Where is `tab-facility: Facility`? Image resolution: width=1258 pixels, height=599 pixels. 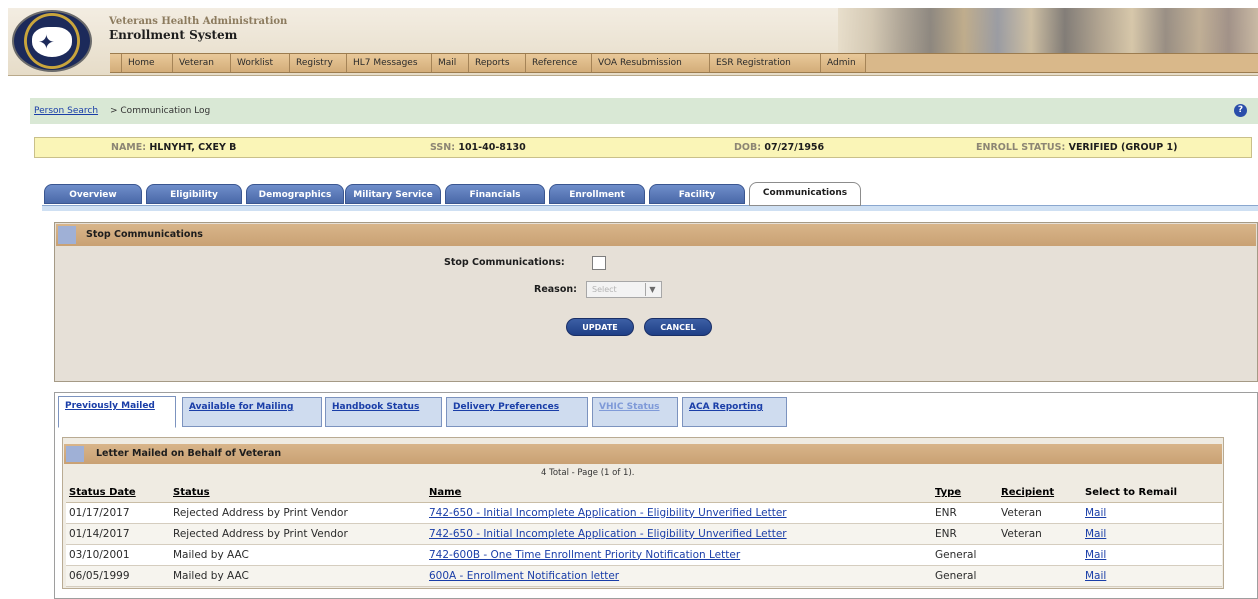
tab-facility: Facility is located at coordinates (697, 194).